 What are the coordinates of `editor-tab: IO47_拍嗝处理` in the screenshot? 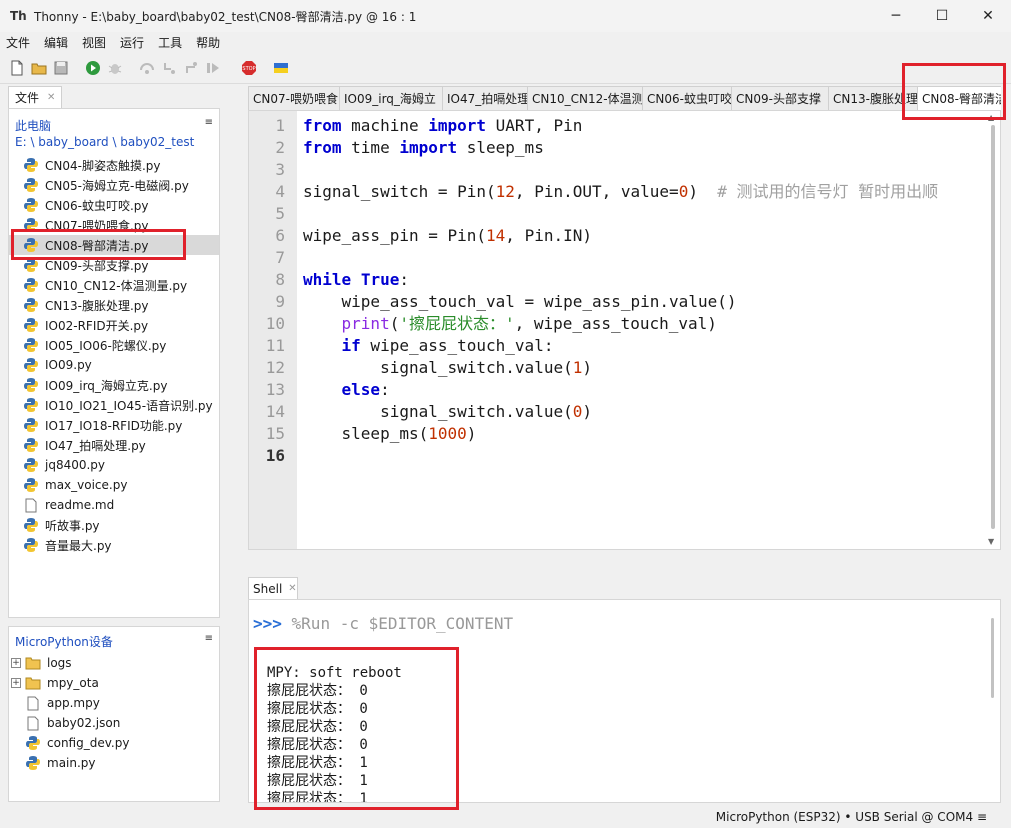 It's located at (485, 98).